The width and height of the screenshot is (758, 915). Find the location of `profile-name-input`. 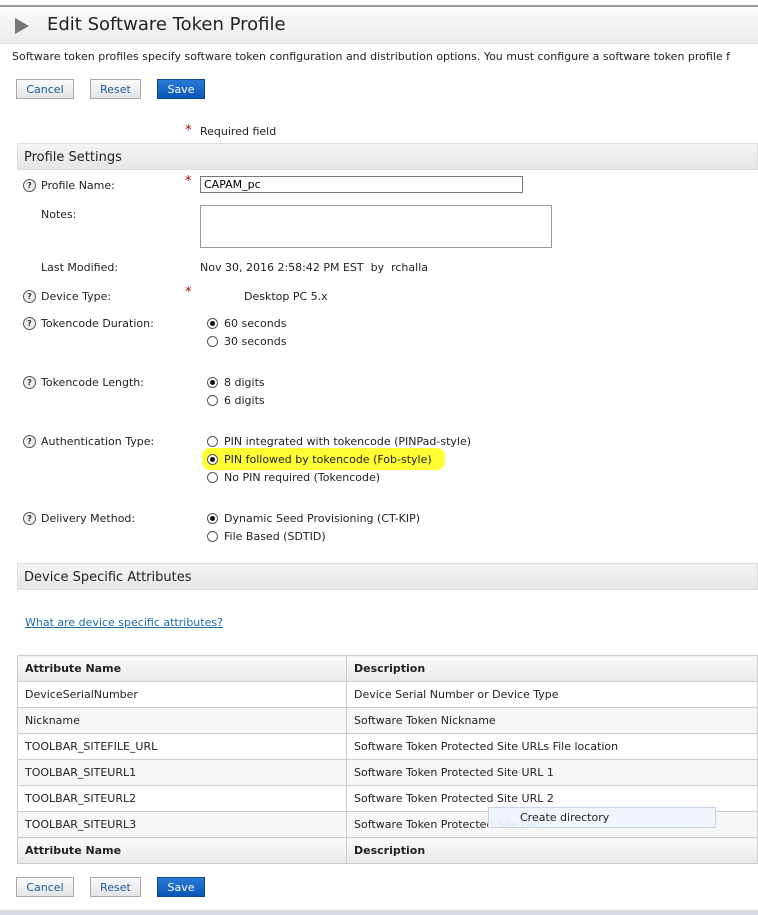

profile-name-input is located at coordinates (361, 184).